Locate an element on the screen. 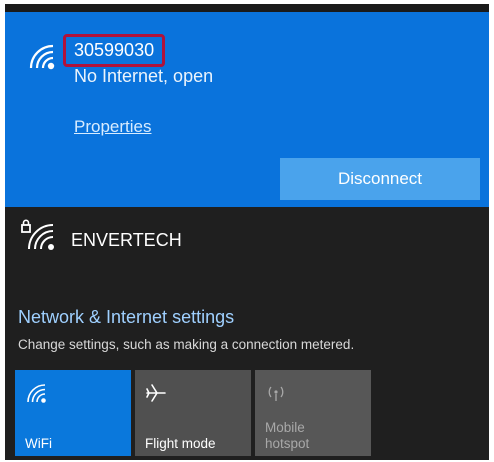  properties-link: Properties is located at coordinates (112, 127).